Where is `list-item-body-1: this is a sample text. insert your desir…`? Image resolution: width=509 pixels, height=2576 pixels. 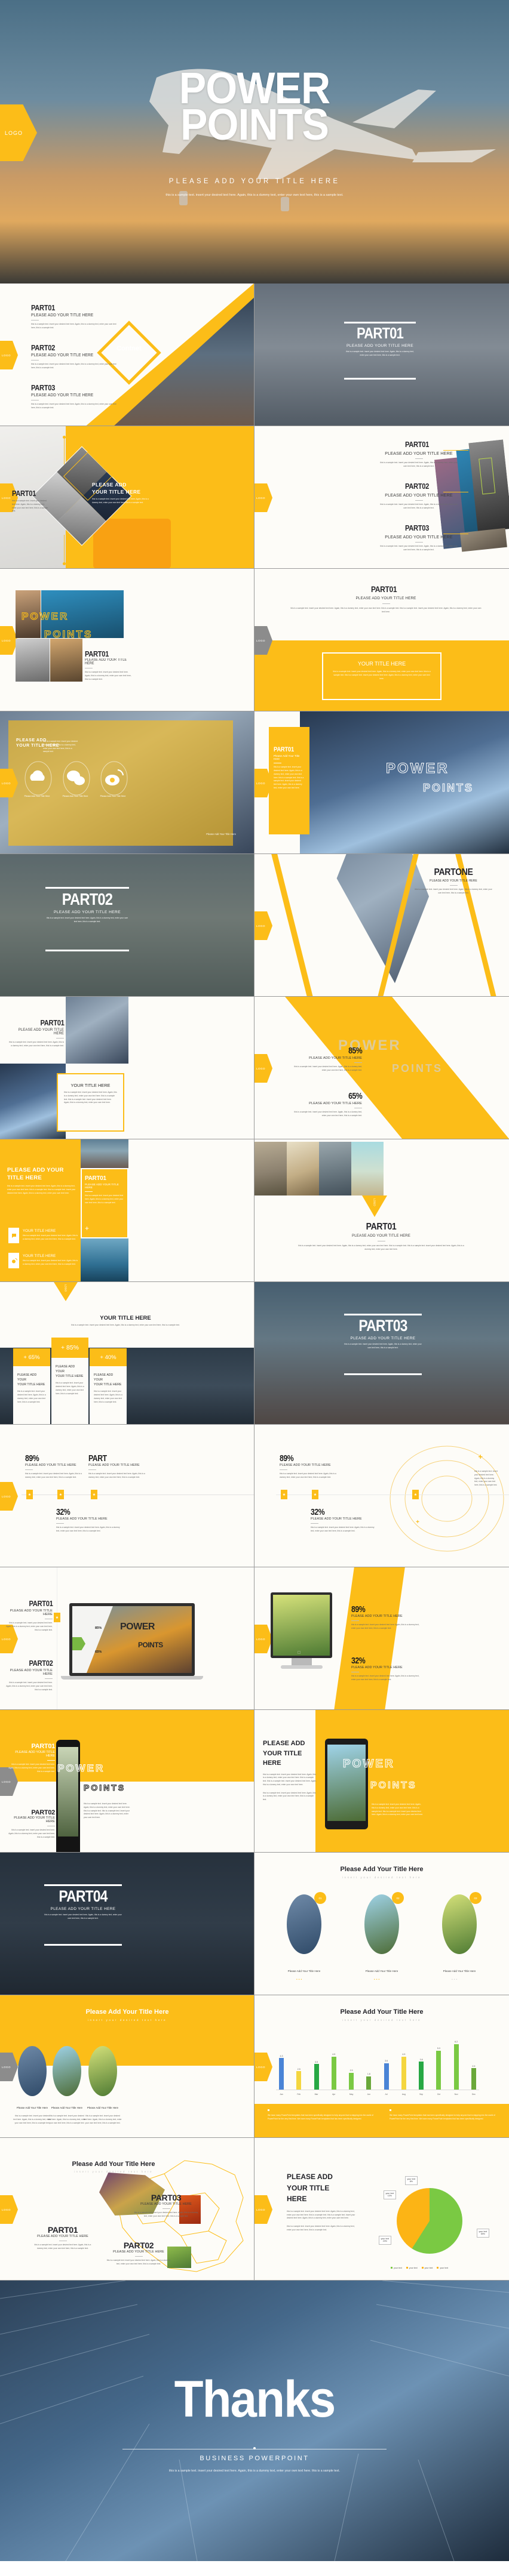 list-item-body-1: this is a sample text. insert your desir… is located at coordinates (50, 1237).